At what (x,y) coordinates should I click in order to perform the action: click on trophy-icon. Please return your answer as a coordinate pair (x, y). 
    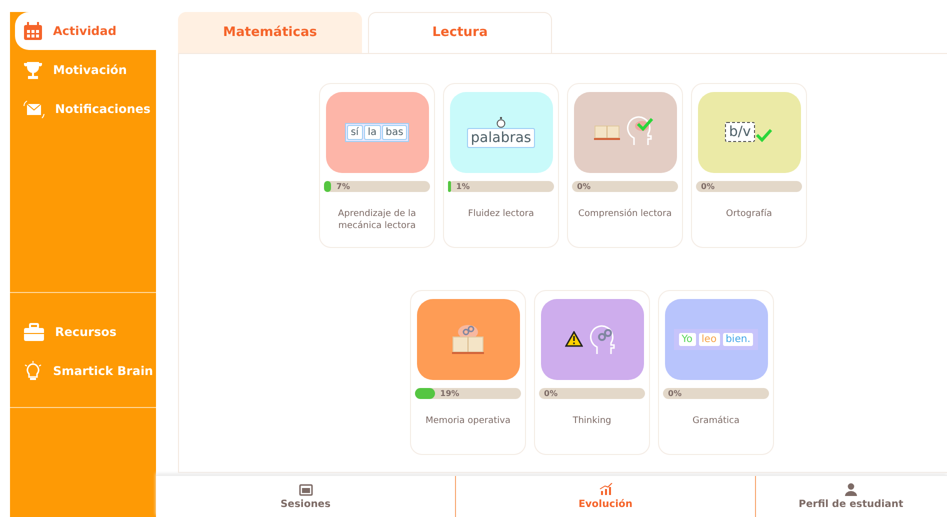
    Looking at the image, I should click on (33, 70).